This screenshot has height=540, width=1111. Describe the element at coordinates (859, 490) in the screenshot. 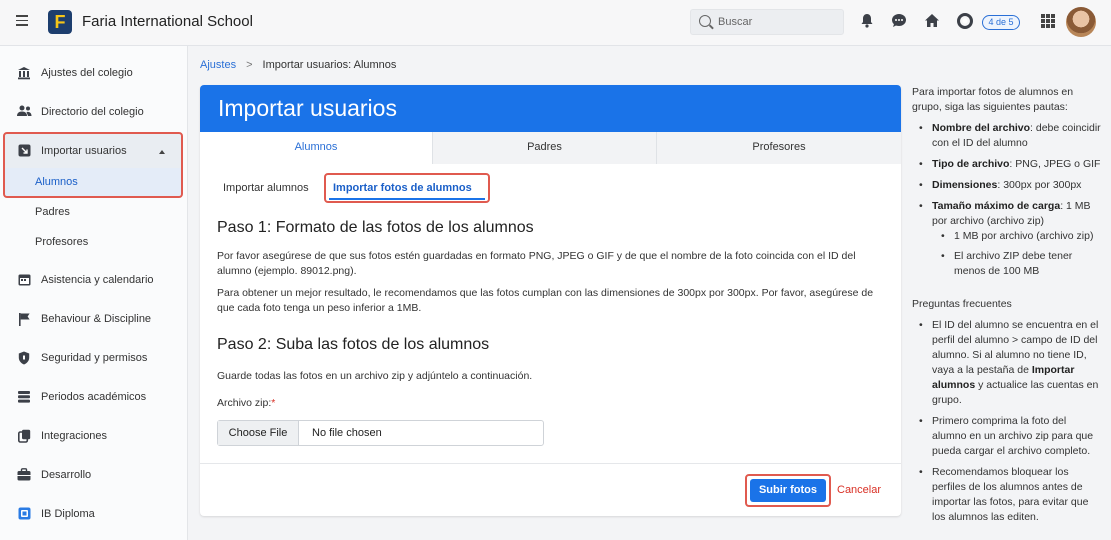

I see `cancel-button: Cancelar` at that location.